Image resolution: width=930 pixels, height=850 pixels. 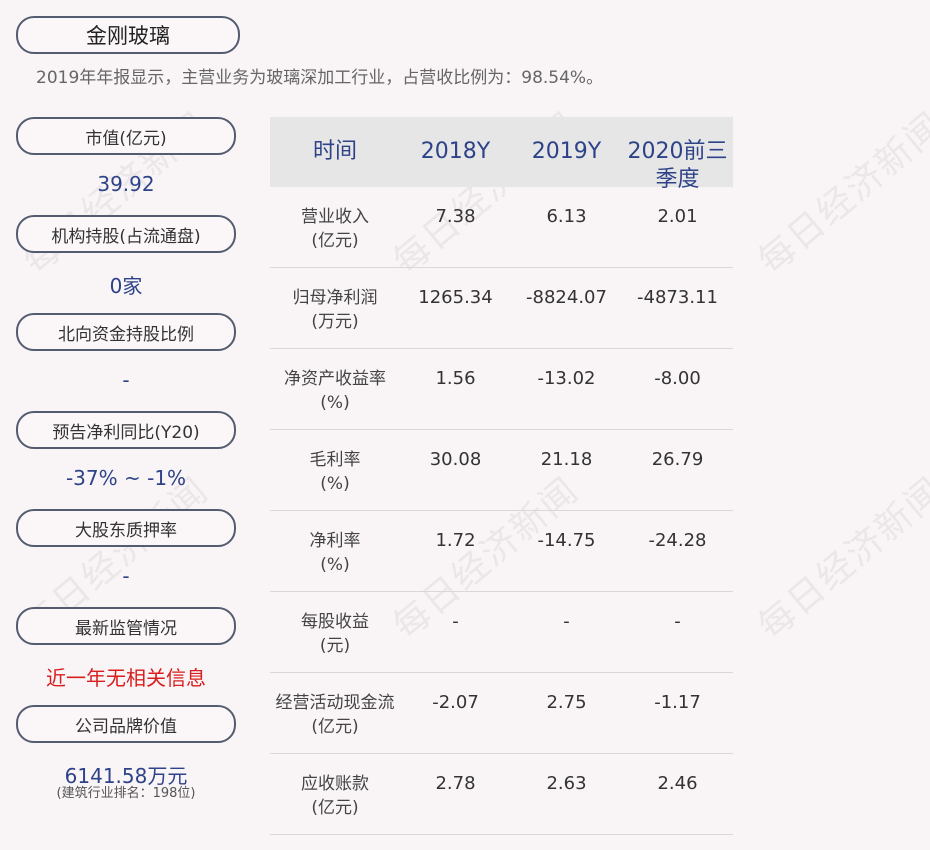 What do you see at coordinates (126, 380) in the screenshot?
I see `metric-value-northbound-holdings: -` at bounding box center [126, 380].